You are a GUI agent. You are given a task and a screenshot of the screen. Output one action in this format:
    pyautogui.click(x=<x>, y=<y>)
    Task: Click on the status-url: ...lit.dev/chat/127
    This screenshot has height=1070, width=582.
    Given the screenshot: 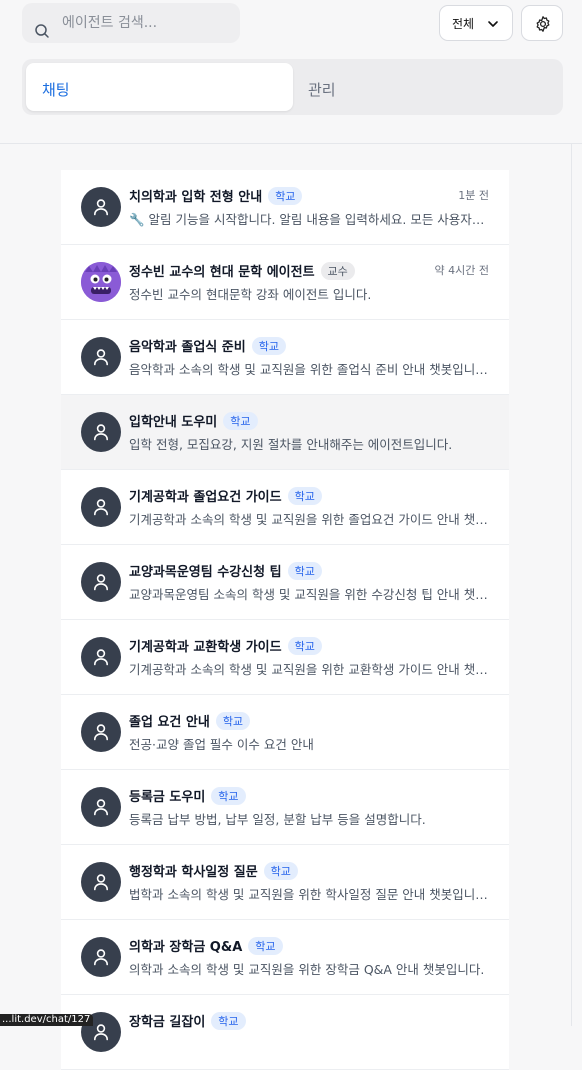 What is the action you would take?
    pyautogui.click(x=46, y=1020)
    